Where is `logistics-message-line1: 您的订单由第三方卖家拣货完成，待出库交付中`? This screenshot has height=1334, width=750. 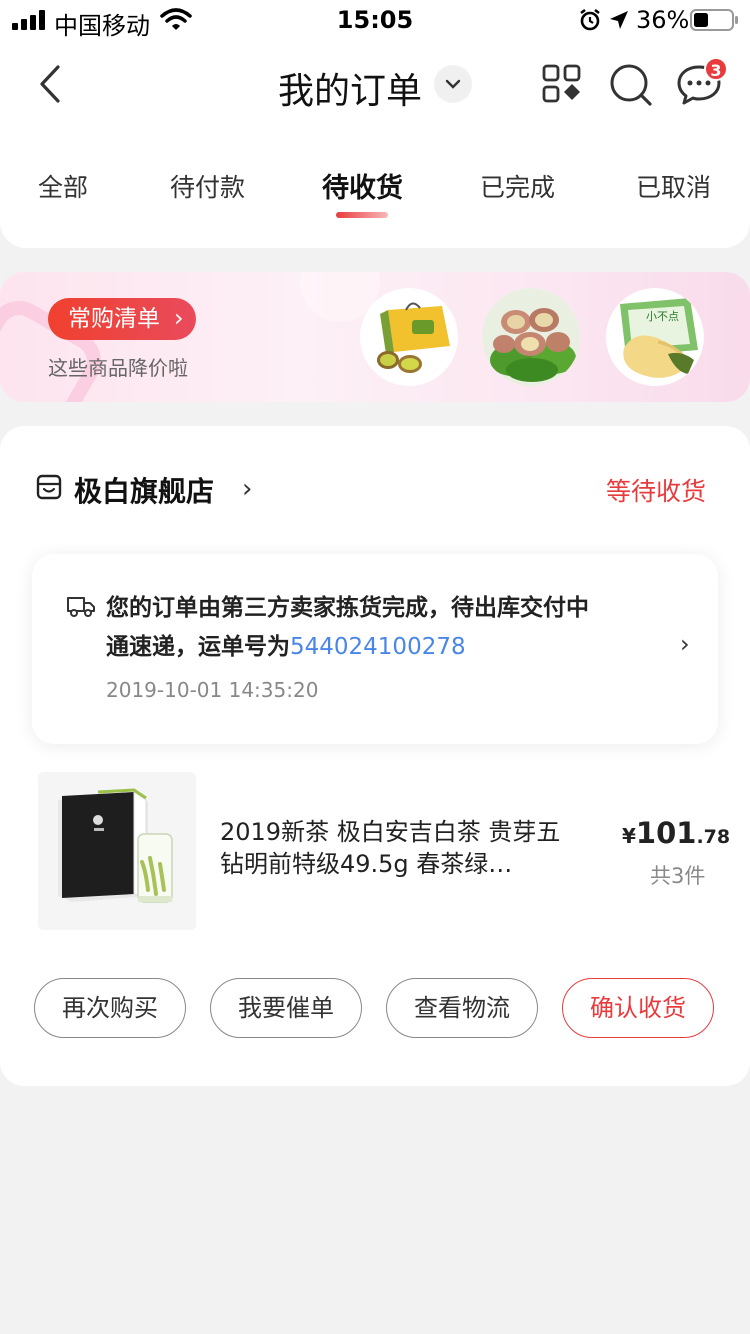
logistics-message-line1: 您的订单由第三方卖家拣货完成，待出库交付中 is located at coordinates (347, 608).